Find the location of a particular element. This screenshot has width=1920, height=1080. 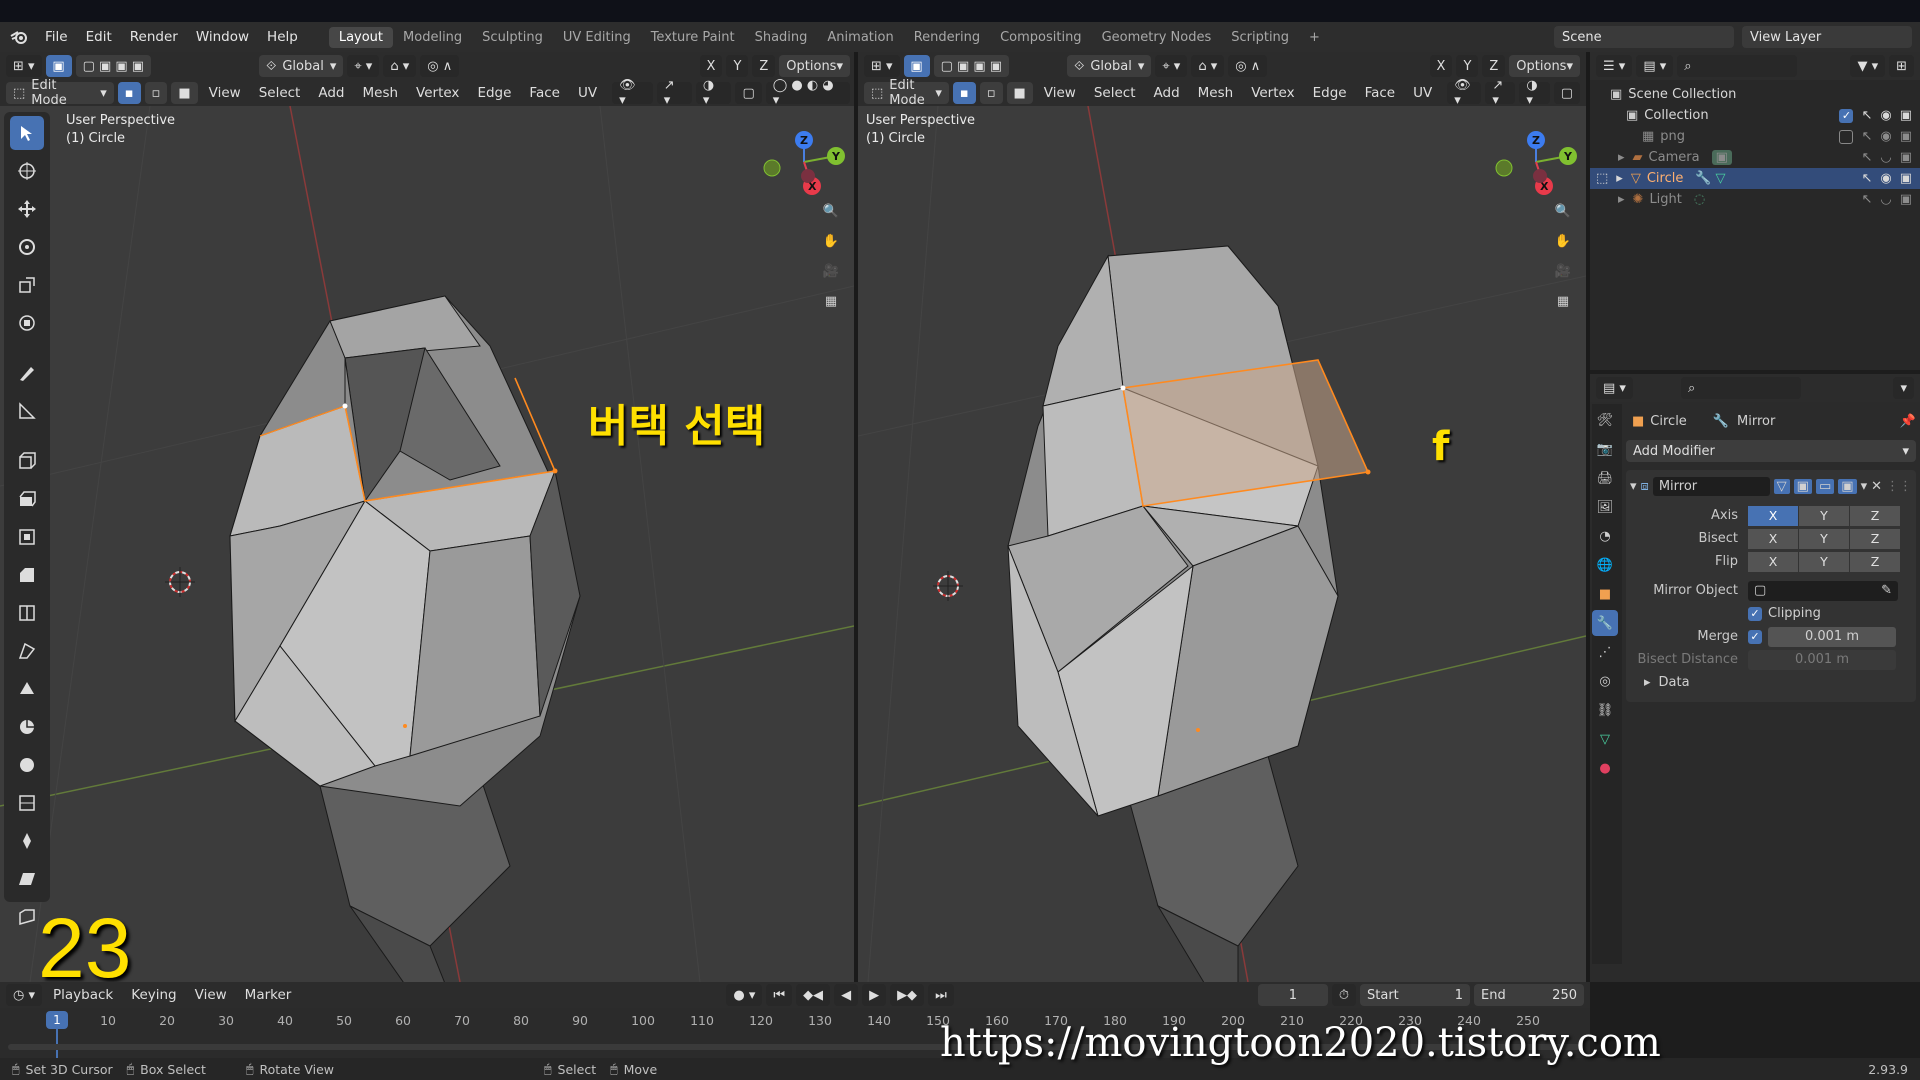

remove-modifier-icon: ✕ is located at coordinates (1876, 486).